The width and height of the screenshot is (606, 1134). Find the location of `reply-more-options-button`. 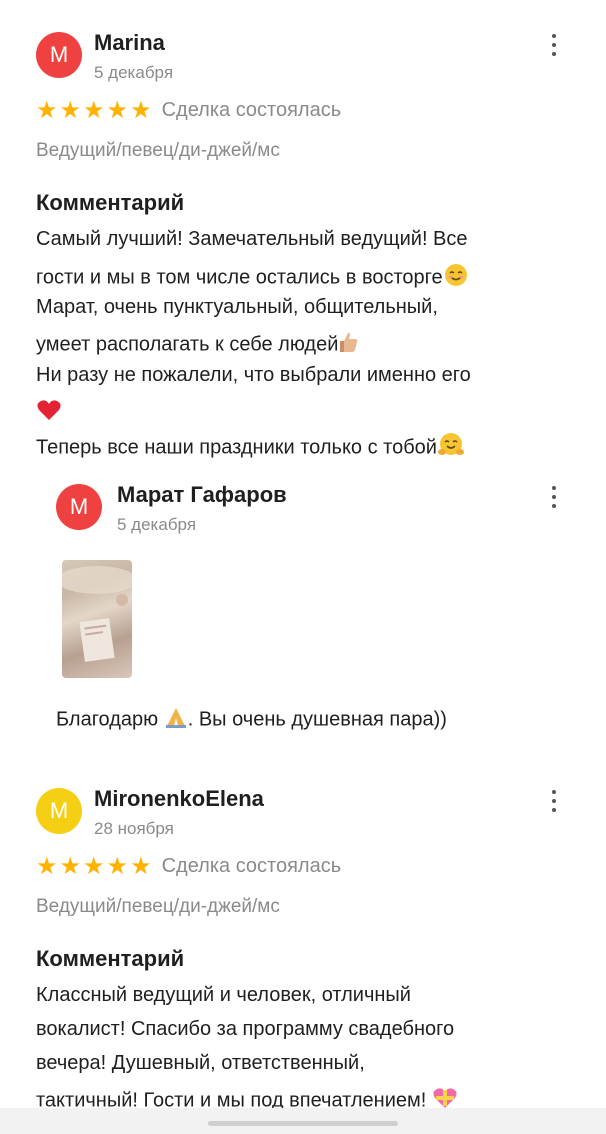

reply-more-options-button is located at coordinates (554, 497).